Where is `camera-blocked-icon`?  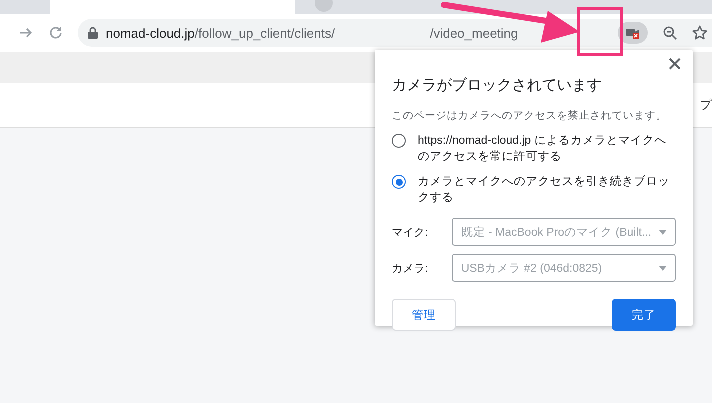 camera-blocked-icon is located at coordinates (633, 33).